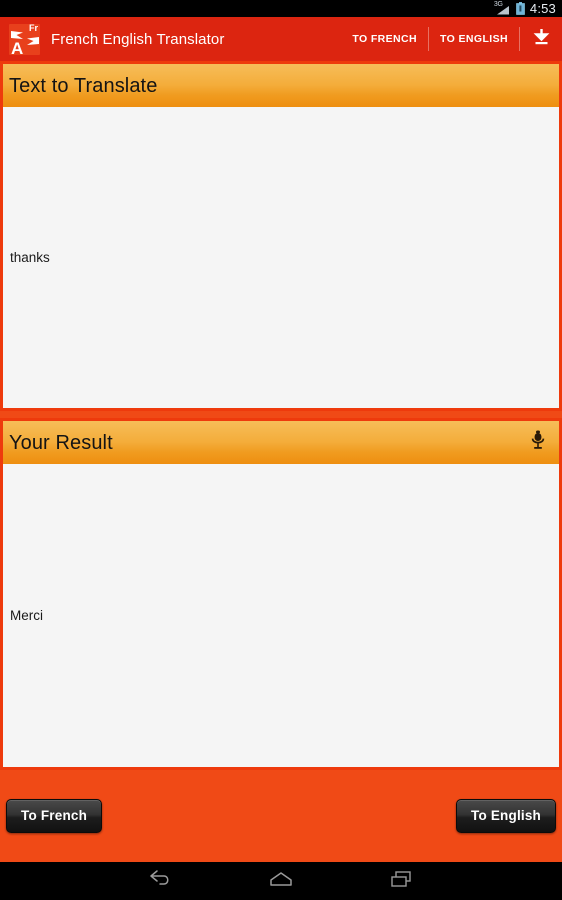 This screenshot has width=562, height=900. What do you see at coordinates (61, 442) in the screenshot?
I see `your-result-title: Your Result` at bounding box center [61, 442].